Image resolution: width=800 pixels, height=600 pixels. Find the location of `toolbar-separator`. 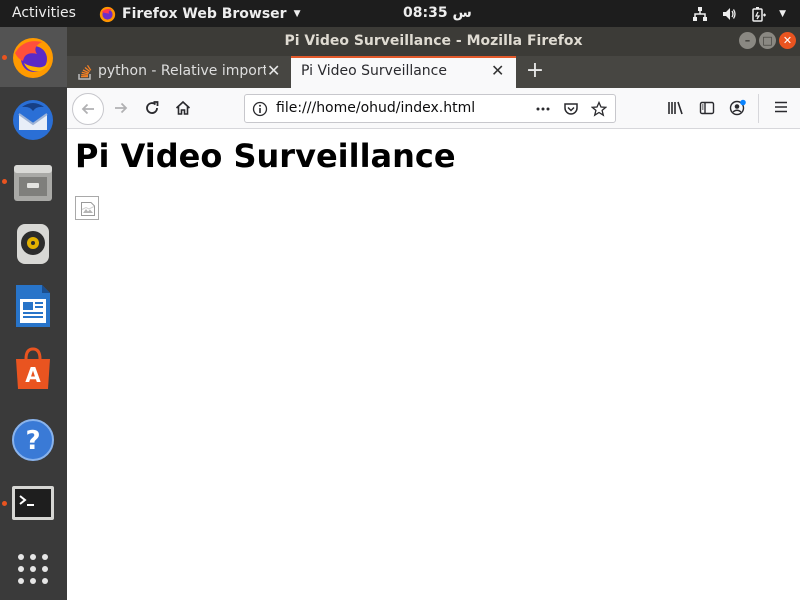

toolbar-separator is located at coordinates (758, 108).